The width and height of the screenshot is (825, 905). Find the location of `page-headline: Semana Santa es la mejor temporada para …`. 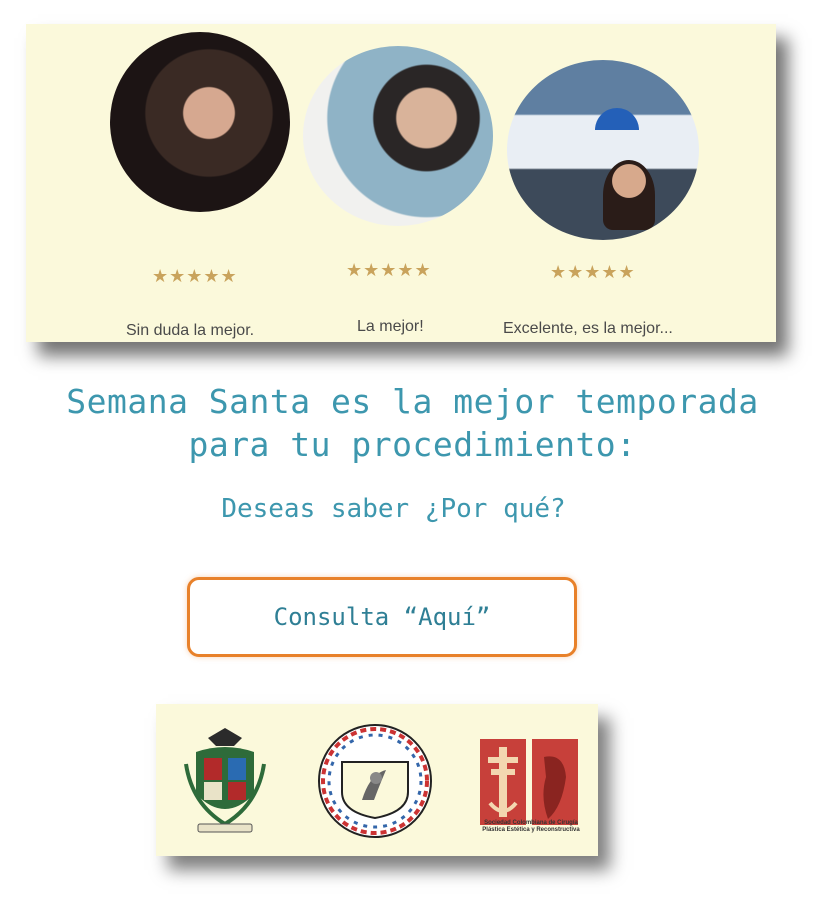

page-headline: Semana Santa es la mejor temporada para … is located at coordinates (412, 423).